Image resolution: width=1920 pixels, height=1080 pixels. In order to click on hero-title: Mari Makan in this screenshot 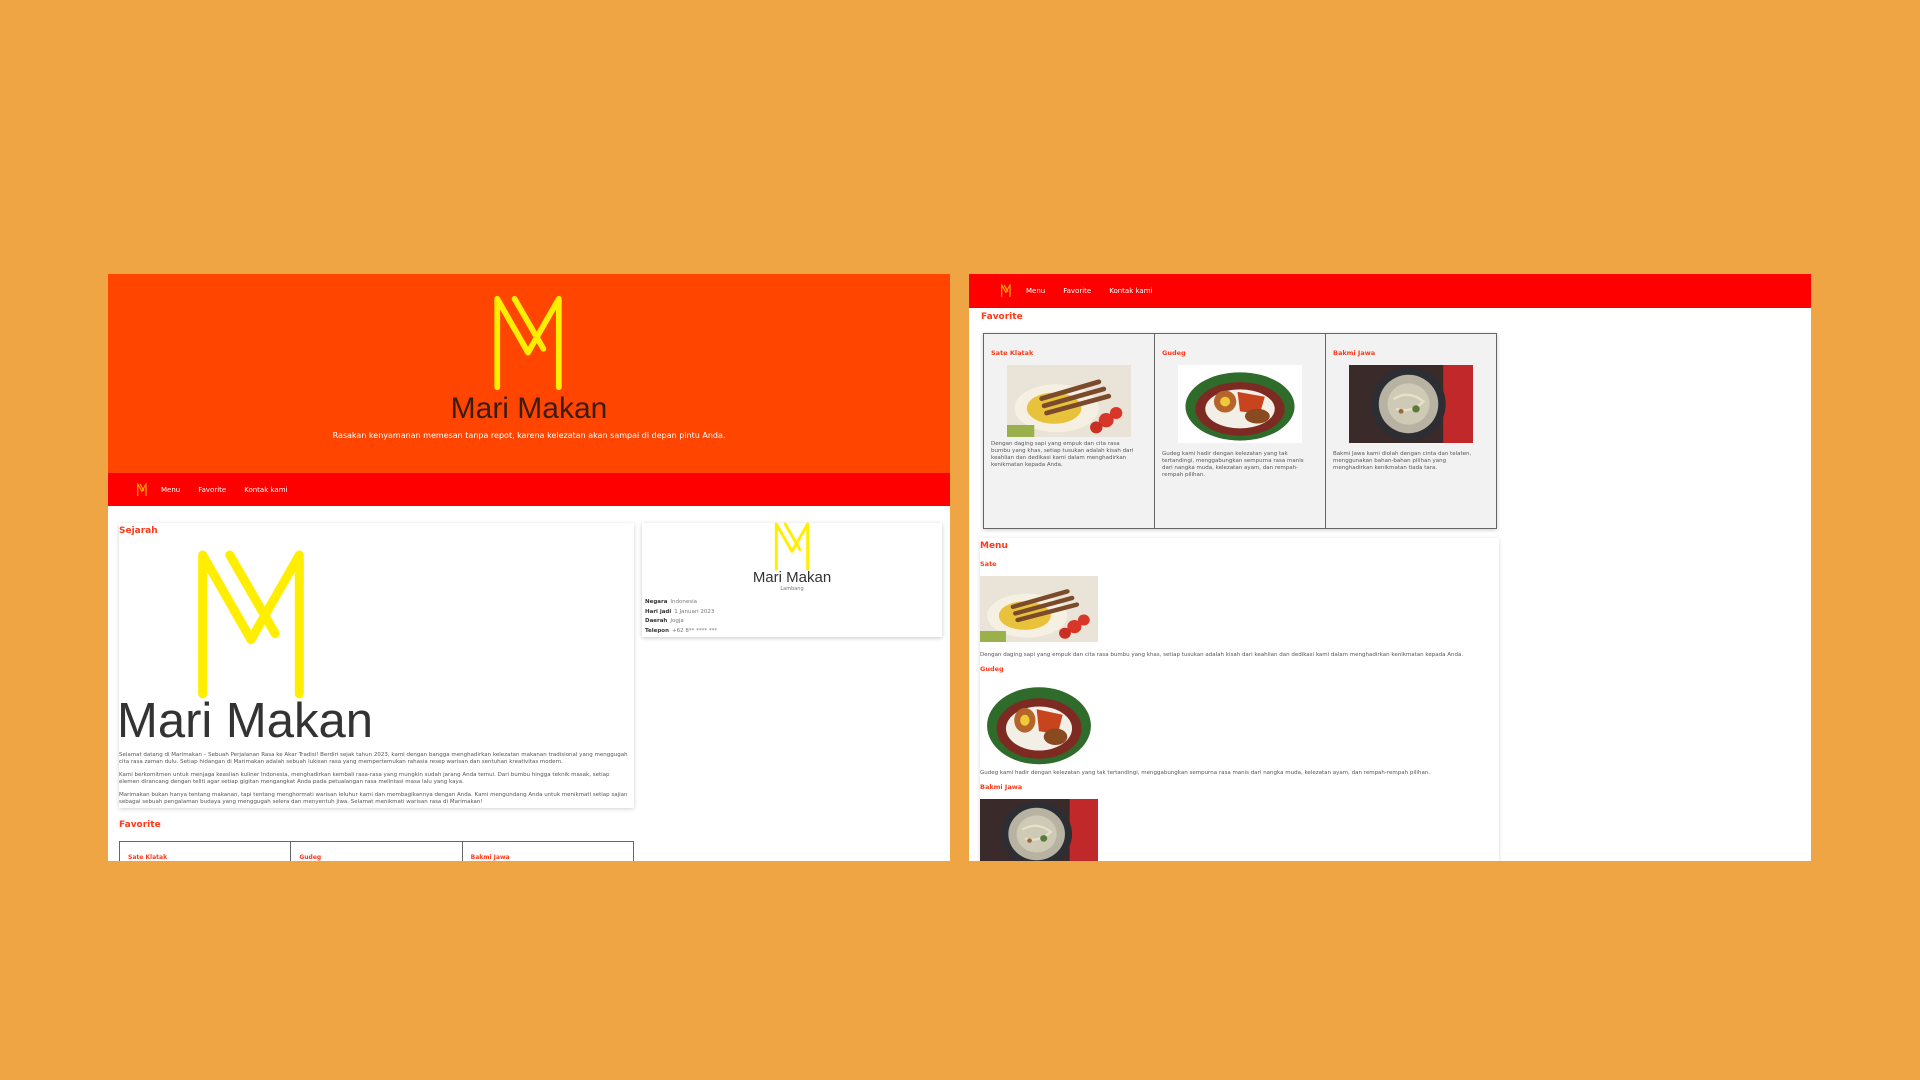, I will do `click(529, 408)`.